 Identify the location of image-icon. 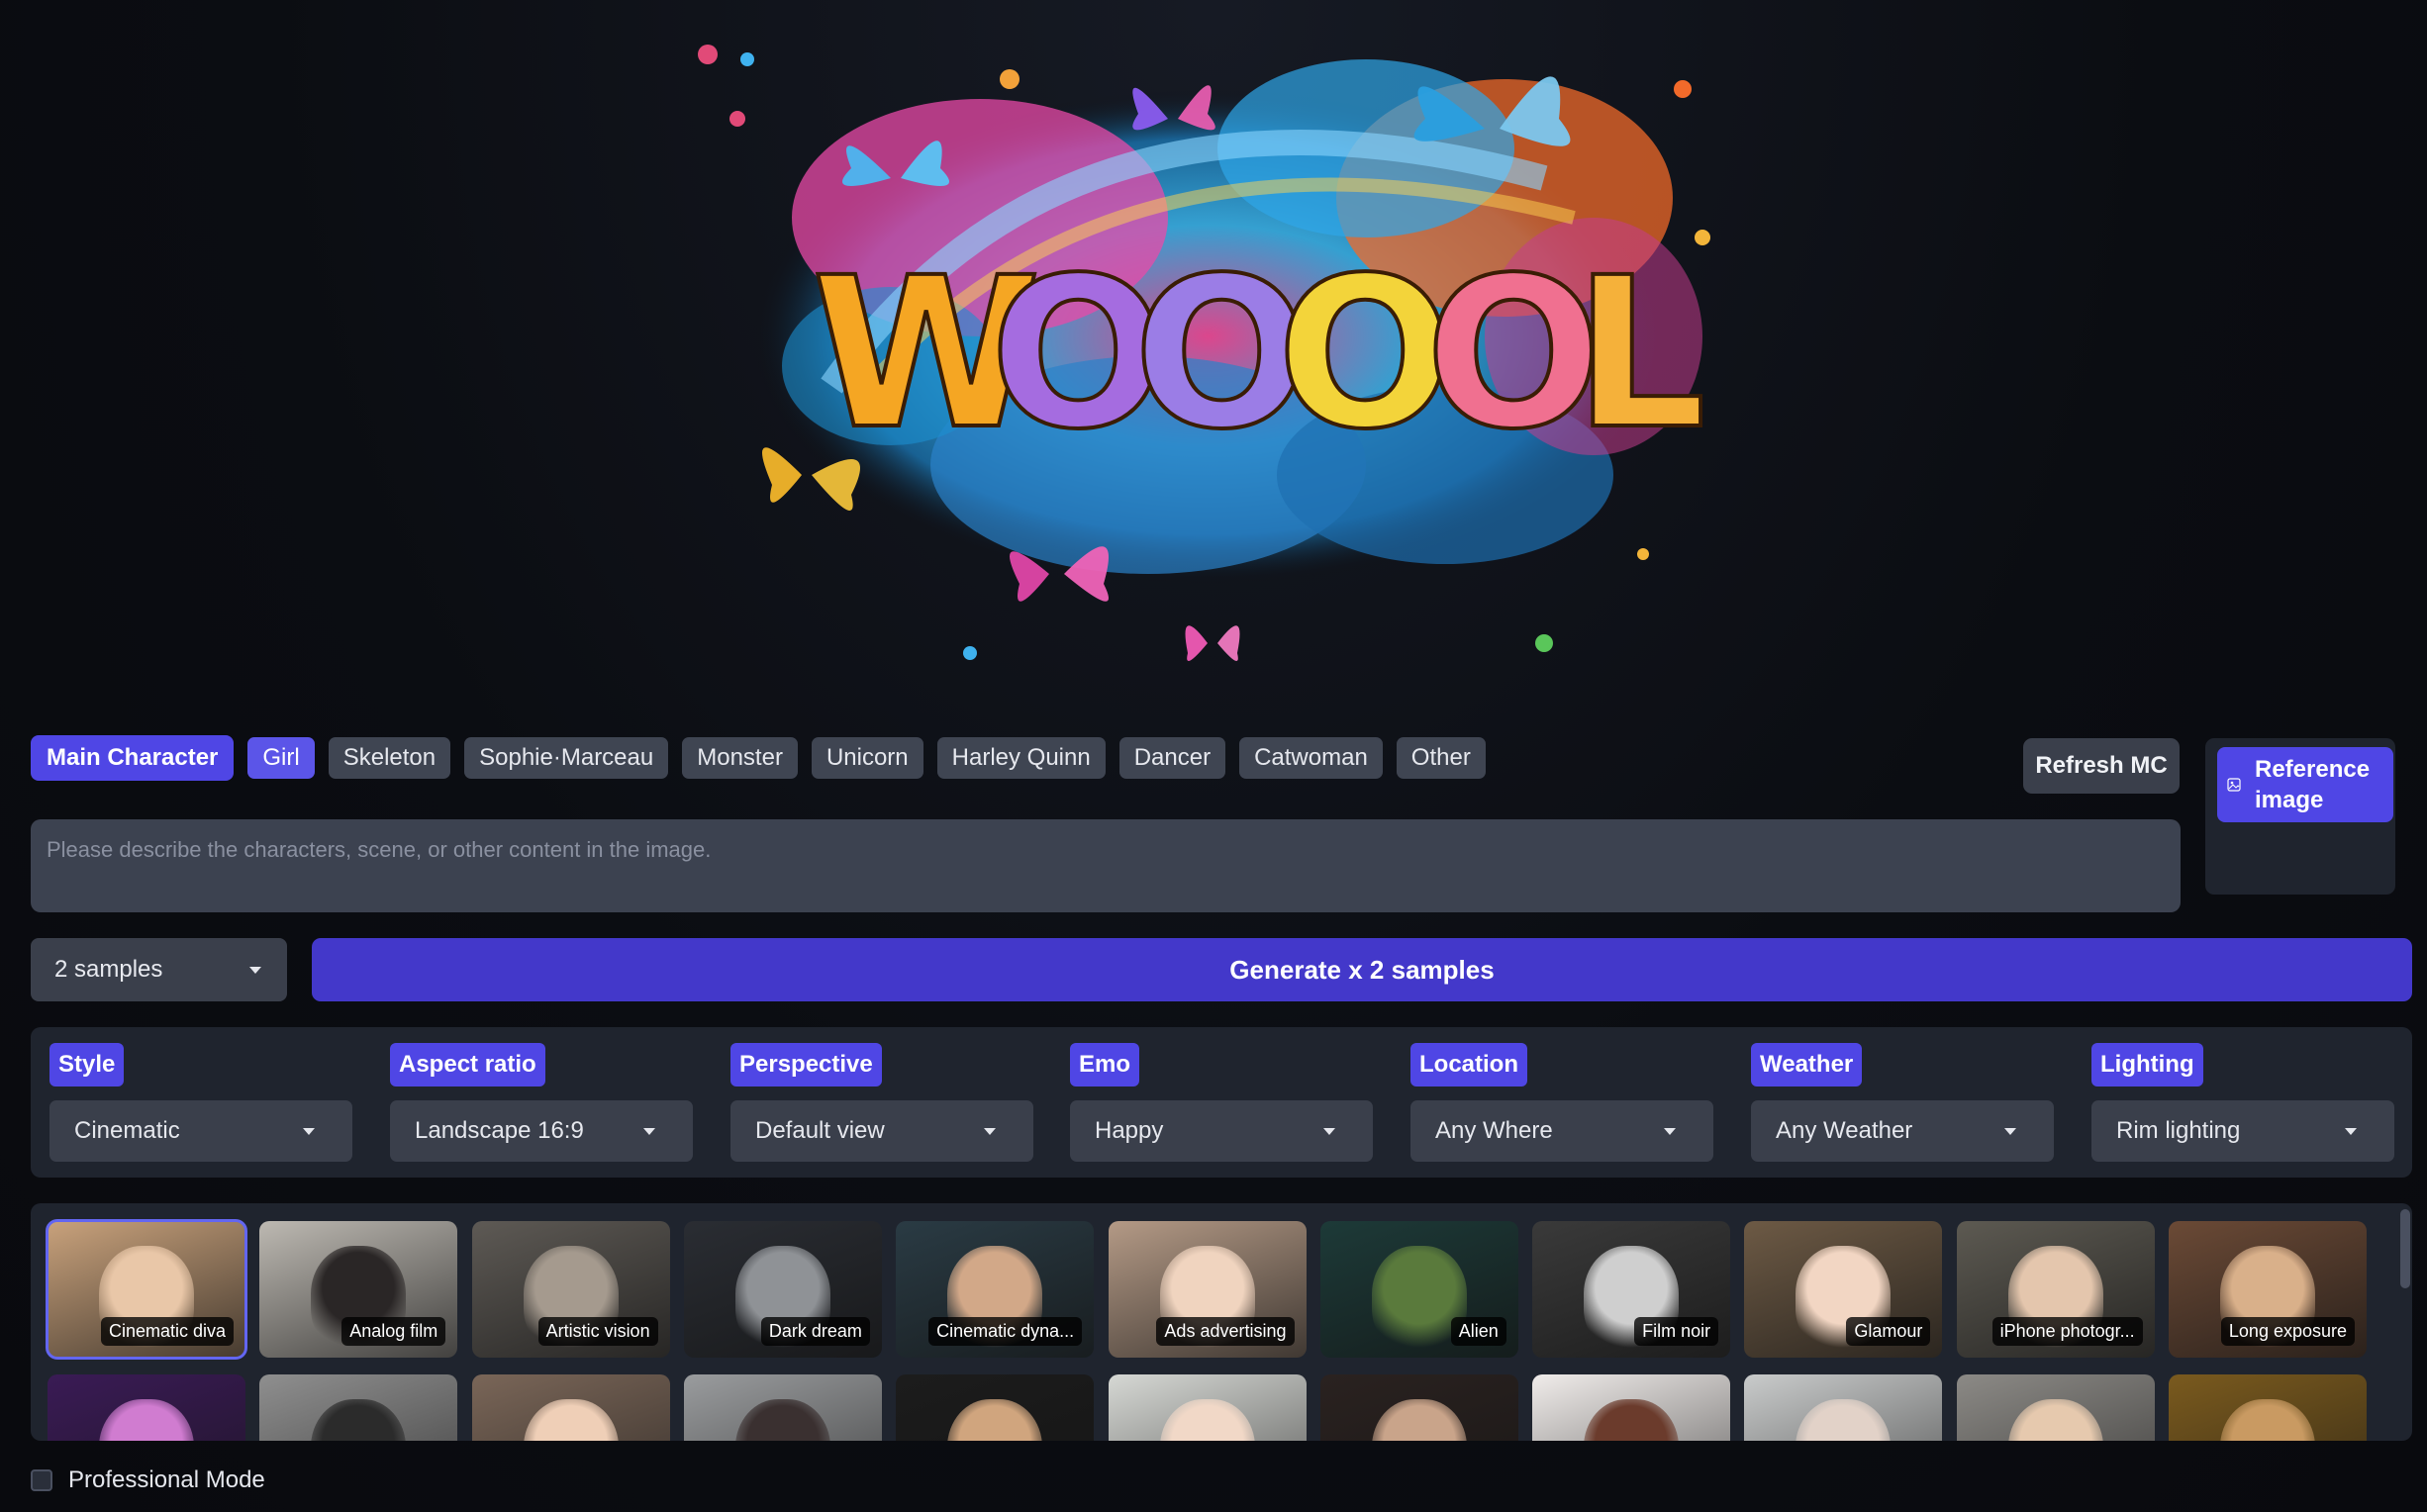
(2234, 785).